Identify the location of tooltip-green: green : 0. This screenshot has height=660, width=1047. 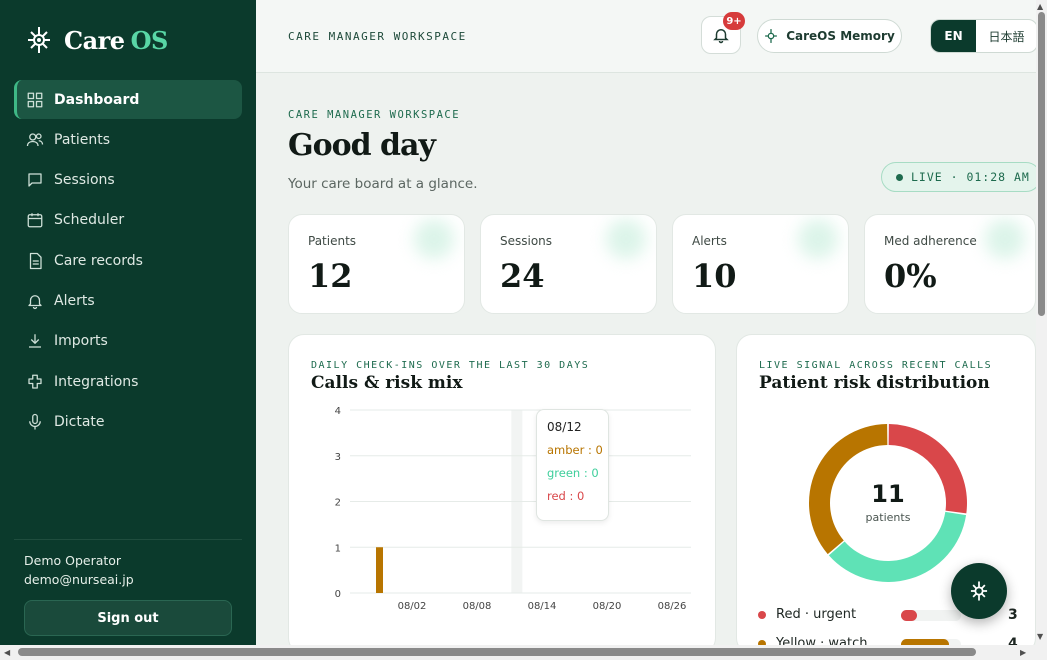
(573, 473).